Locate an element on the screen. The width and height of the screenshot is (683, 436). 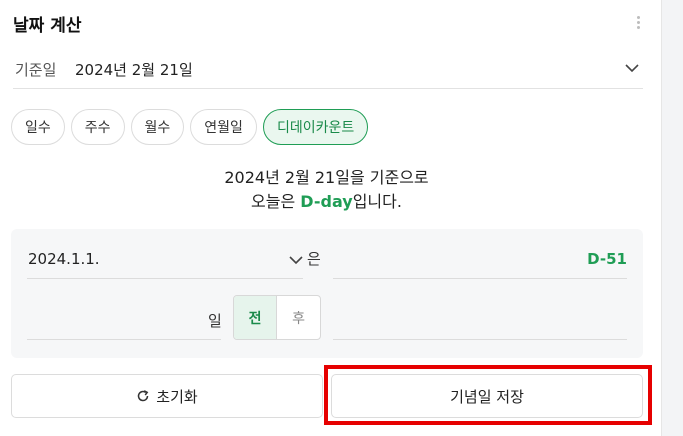
refresh-icon is located at coordinates (143, 396).